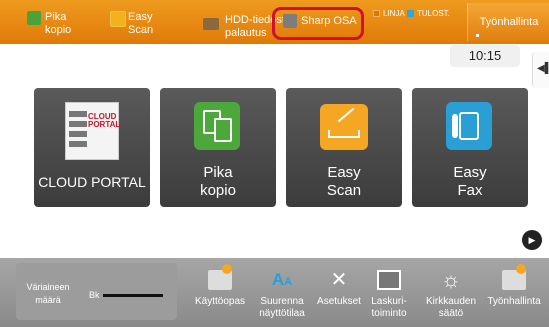 This screenshot has height=327, width=549. Describe the element at coordinates (339, 301) in the screenshot. I see `settings-label: Asetukset` at that location.